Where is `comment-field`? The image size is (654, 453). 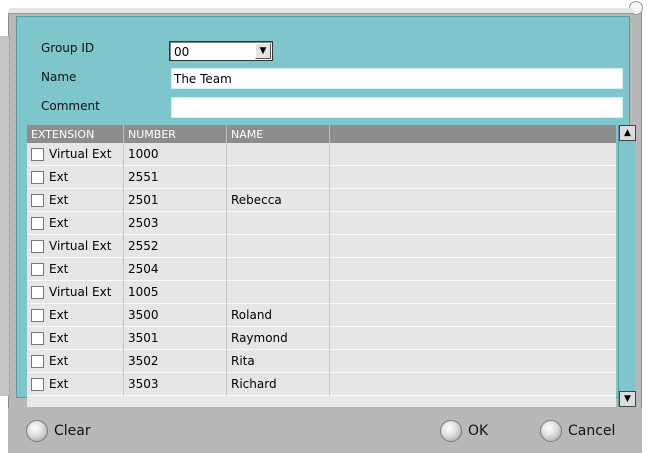
comment-field is located at coordinates (397, 107).